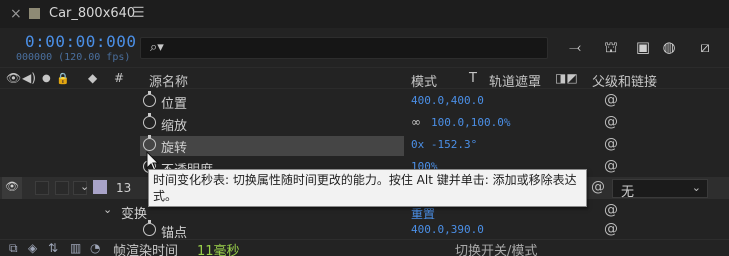  What do you see at coordinates (364, 123) in the screenshot?
I see `property-row-scale: 缩放 ∞ 100.0,100.0% @` at bounding box center [364, 123].